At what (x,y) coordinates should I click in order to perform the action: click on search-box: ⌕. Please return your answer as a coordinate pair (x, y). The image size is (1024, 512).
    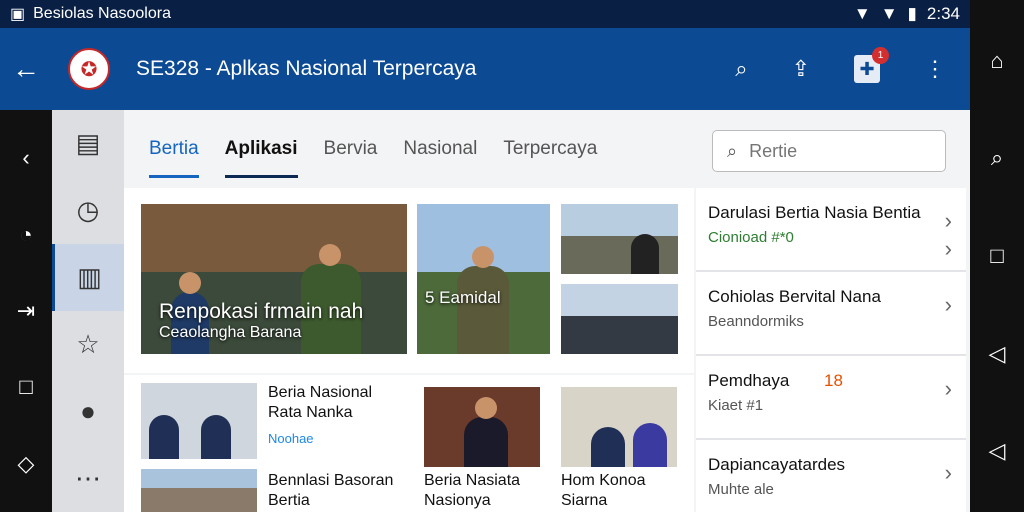
    Looking at the image, I should click on (829, 151).